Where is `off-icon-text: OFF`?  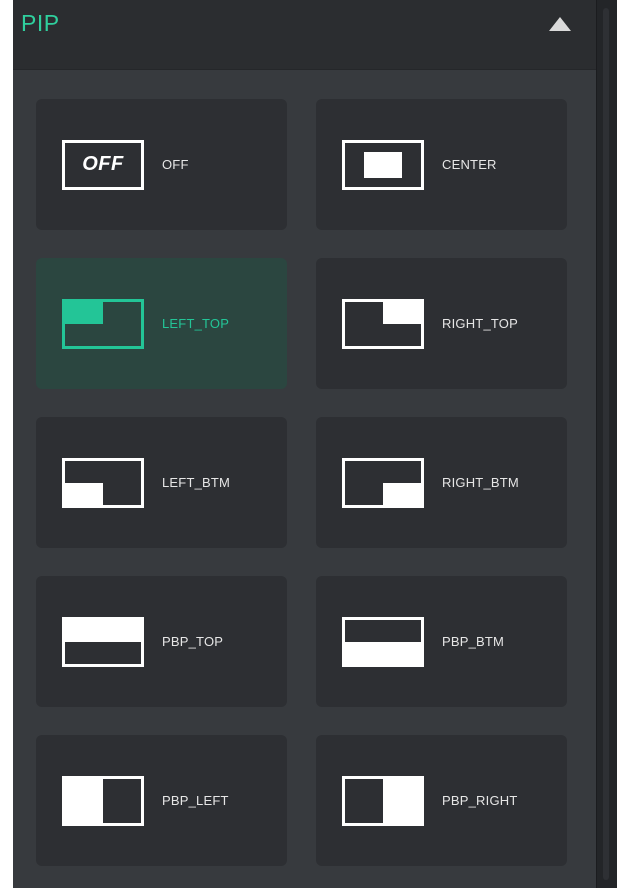
off-icon-text: OFF is located at coordinates (103, 164).